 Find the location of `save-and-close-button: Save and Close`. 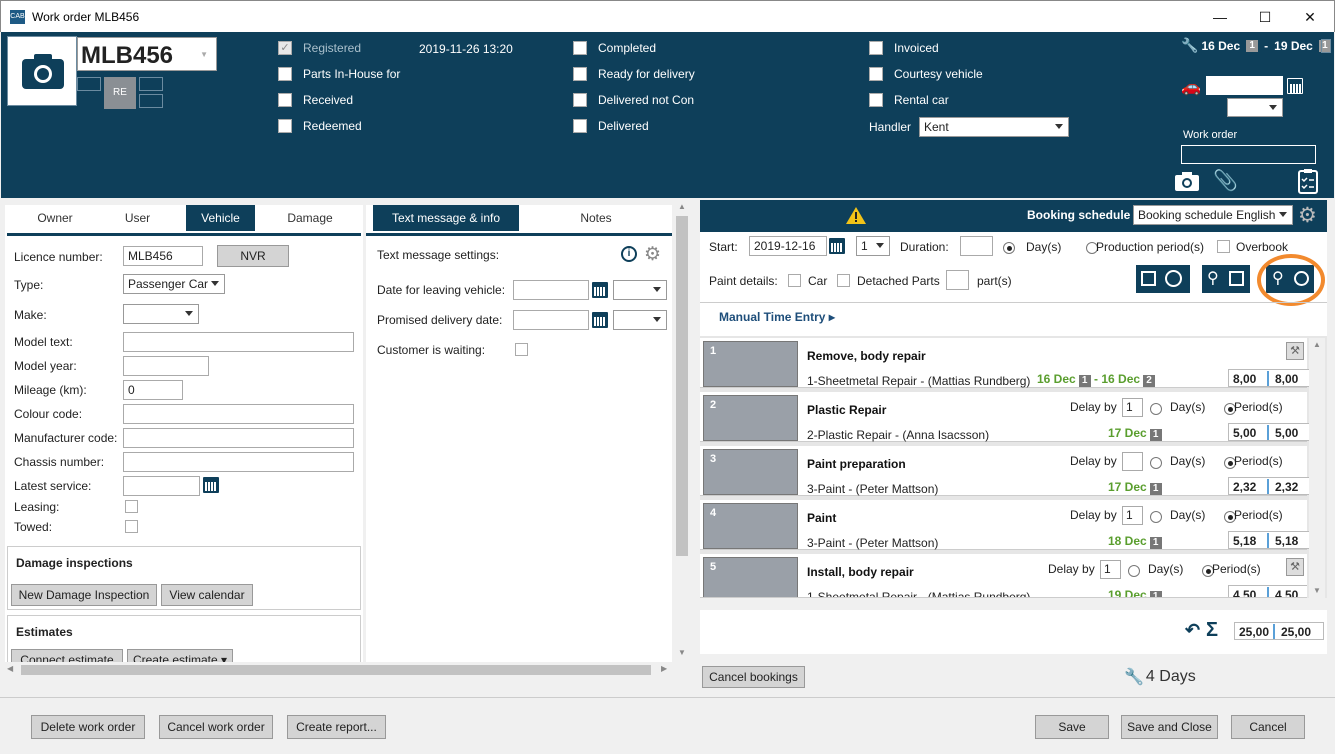

save-and-close-button: Save and Close is located at coordinates (1169, 727).